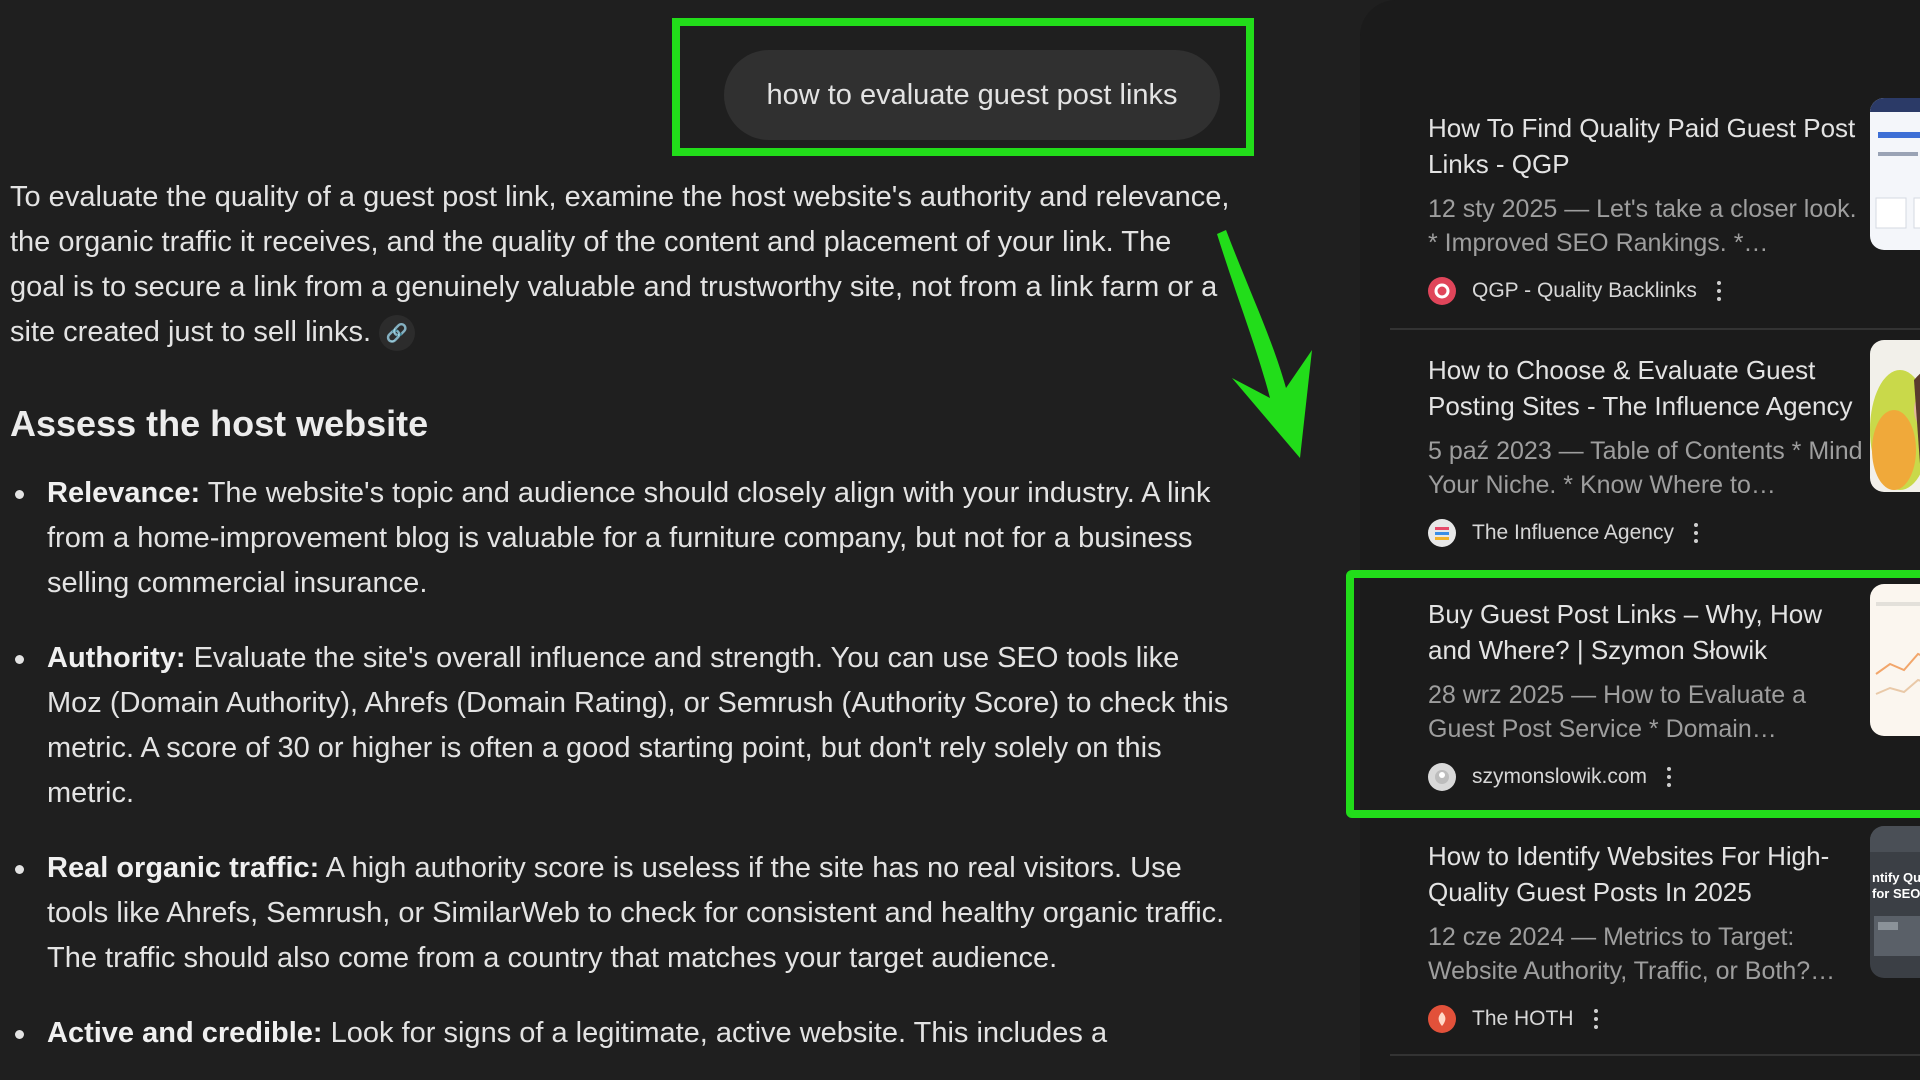 The image size is (1920, 1080). Describe the element at coordinates (183, 868) in the screenshot. I see `bullet-term: Real organic traffic:` at that location.